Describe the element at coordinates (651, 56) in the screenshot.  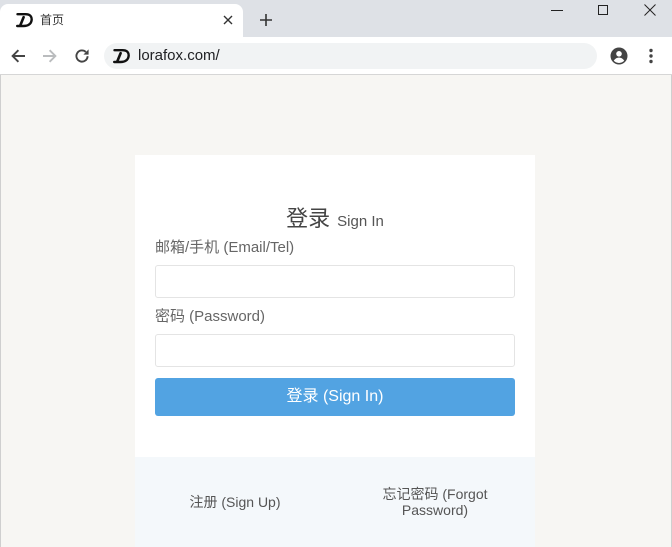
I see `menu-dots-icon` at that location.